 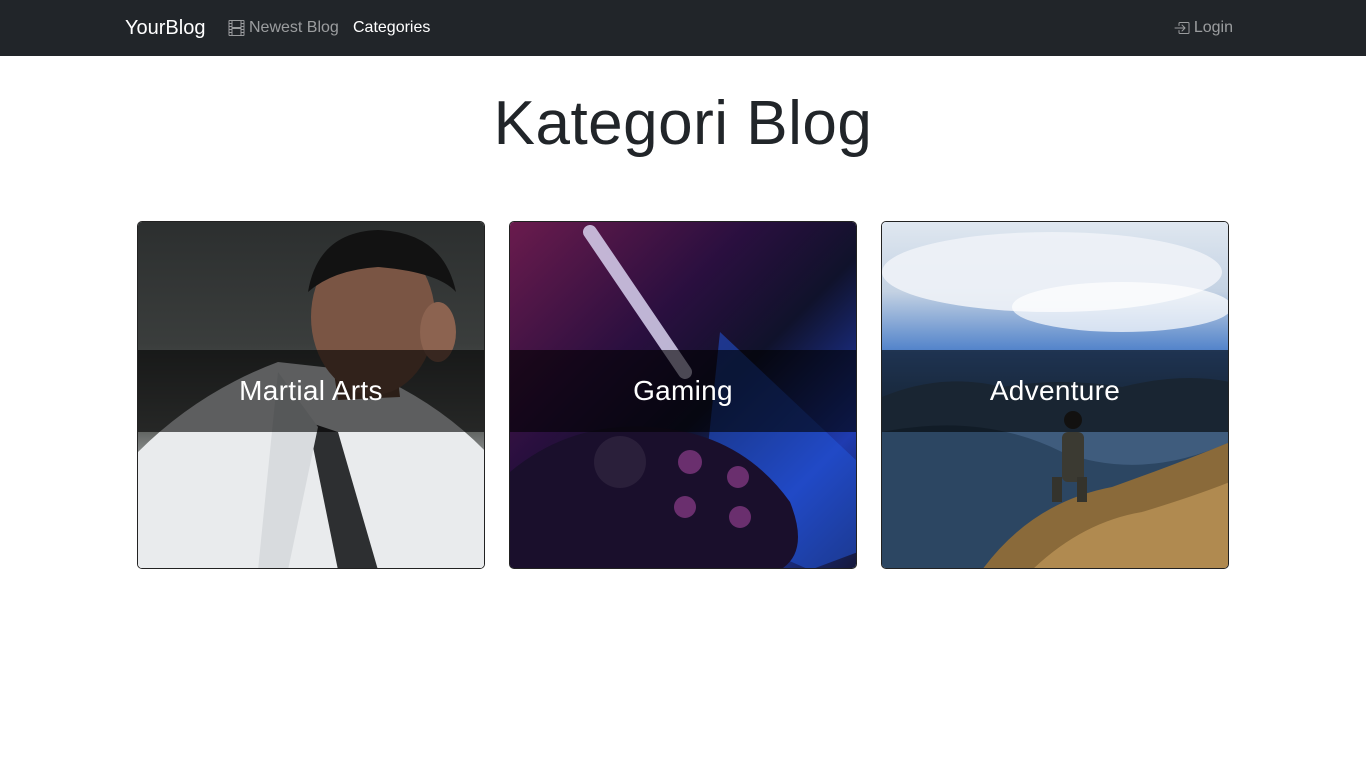 What do you see at coordinates (165, 28) in the screenshot?
I see `brand-logo: YourBlog` at bounding box center [165, 28].